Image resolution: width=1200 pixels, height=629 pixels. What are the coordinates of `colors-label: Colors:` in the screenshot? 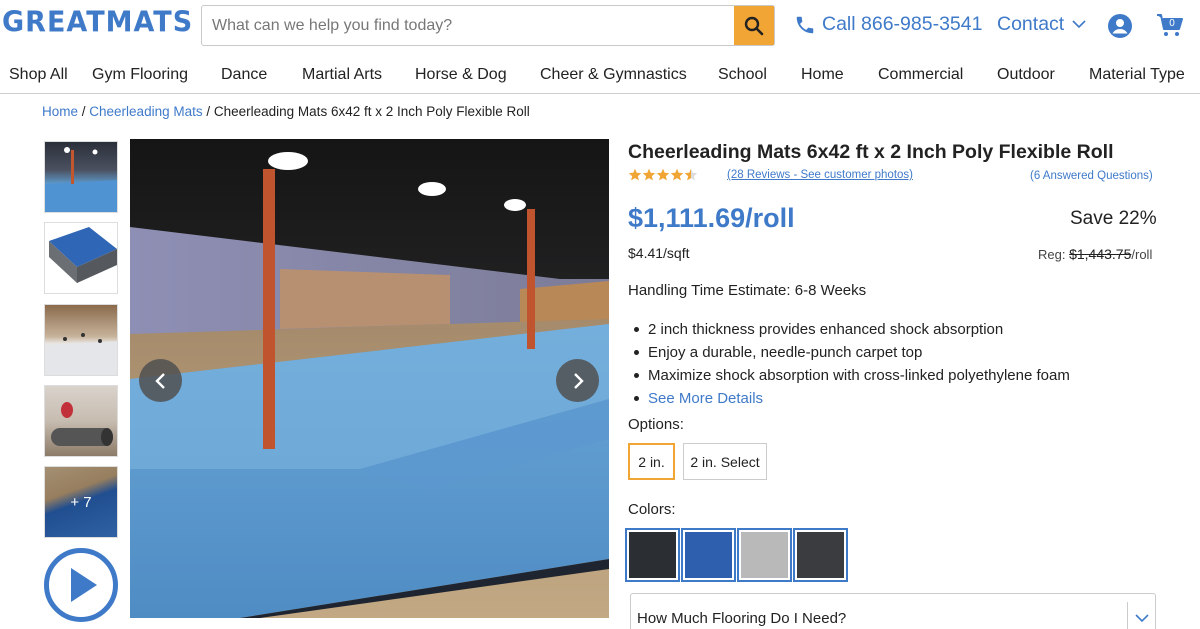 It's located at (652, 509).